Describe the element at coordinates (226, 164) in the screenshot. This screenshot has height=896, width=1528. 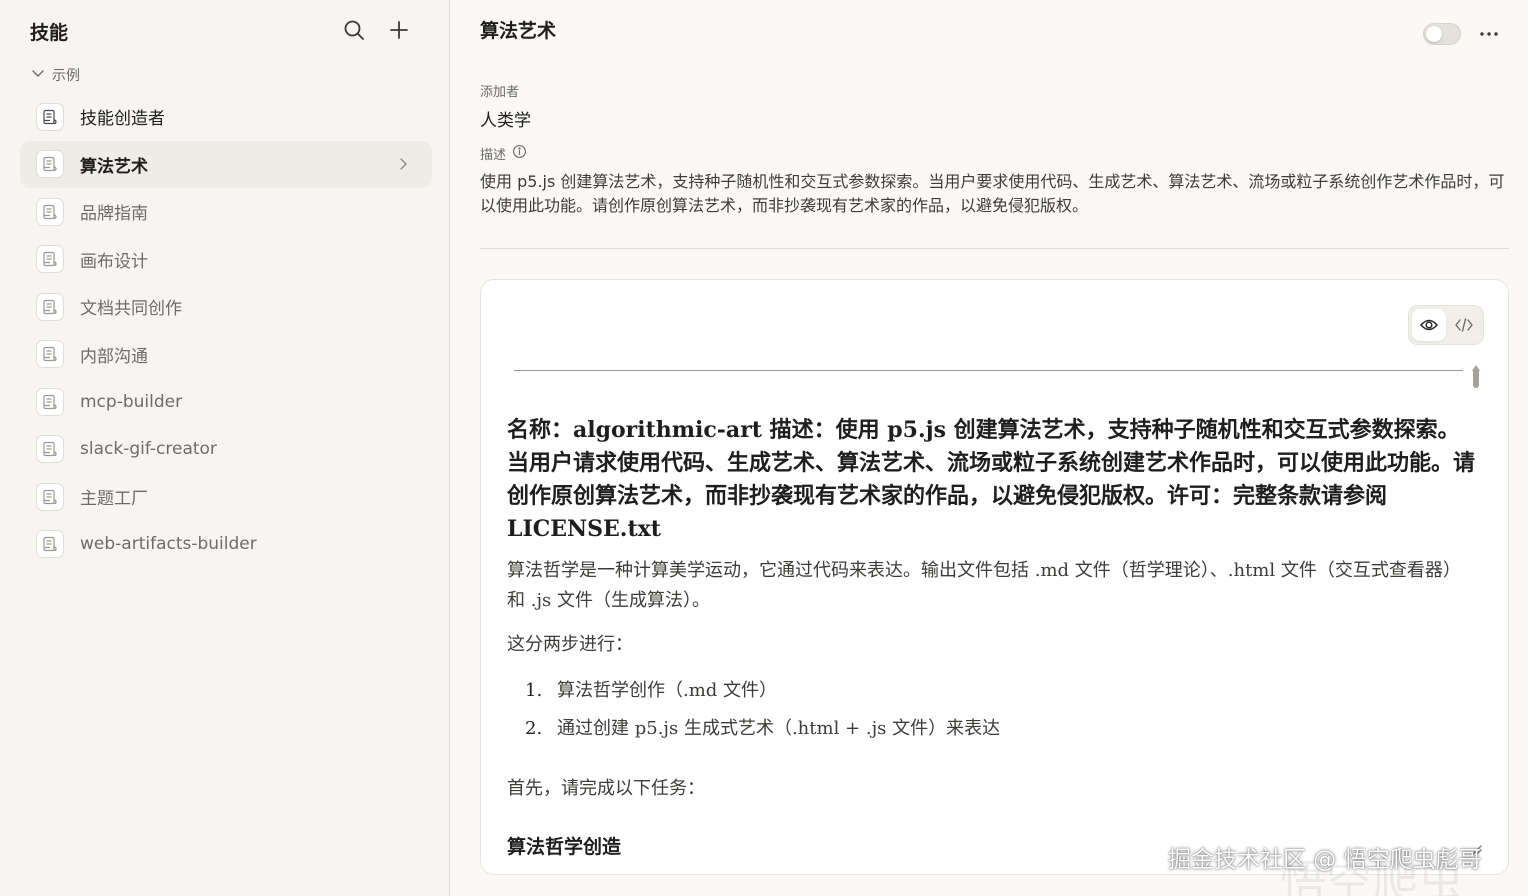
I see `sidebar-item-algorithmic-art: 算法艺术` at that location.